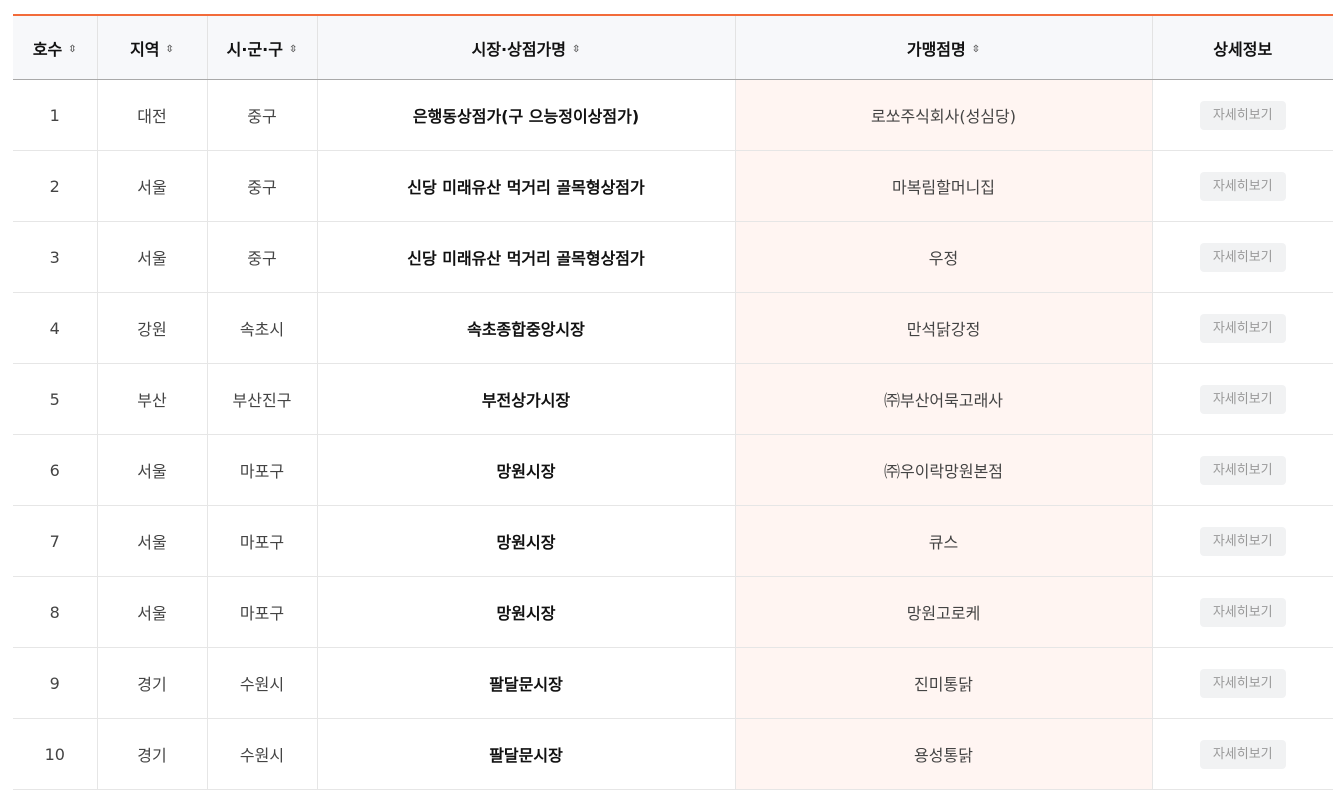 The image size is (1344, 790). I want to click on cell-no: 6, so click(55, 470).